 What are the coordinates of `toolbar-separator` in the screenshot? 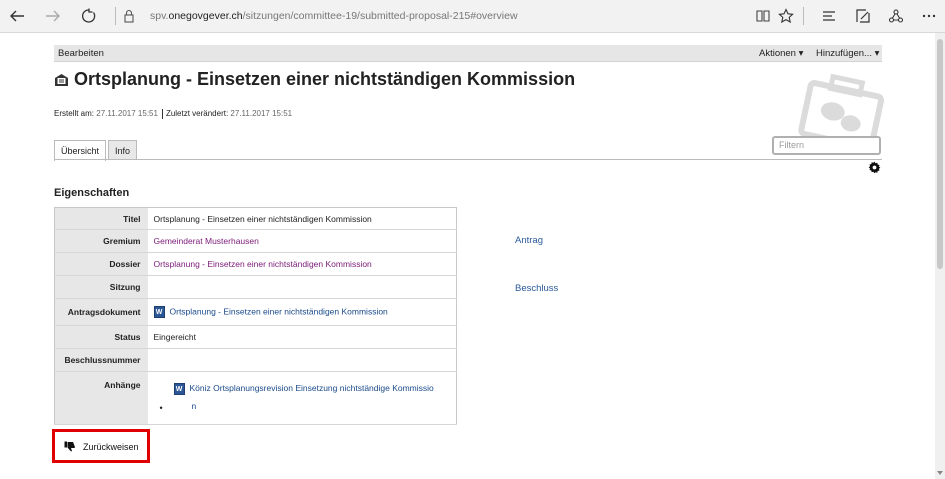 It's located at (803, 16).